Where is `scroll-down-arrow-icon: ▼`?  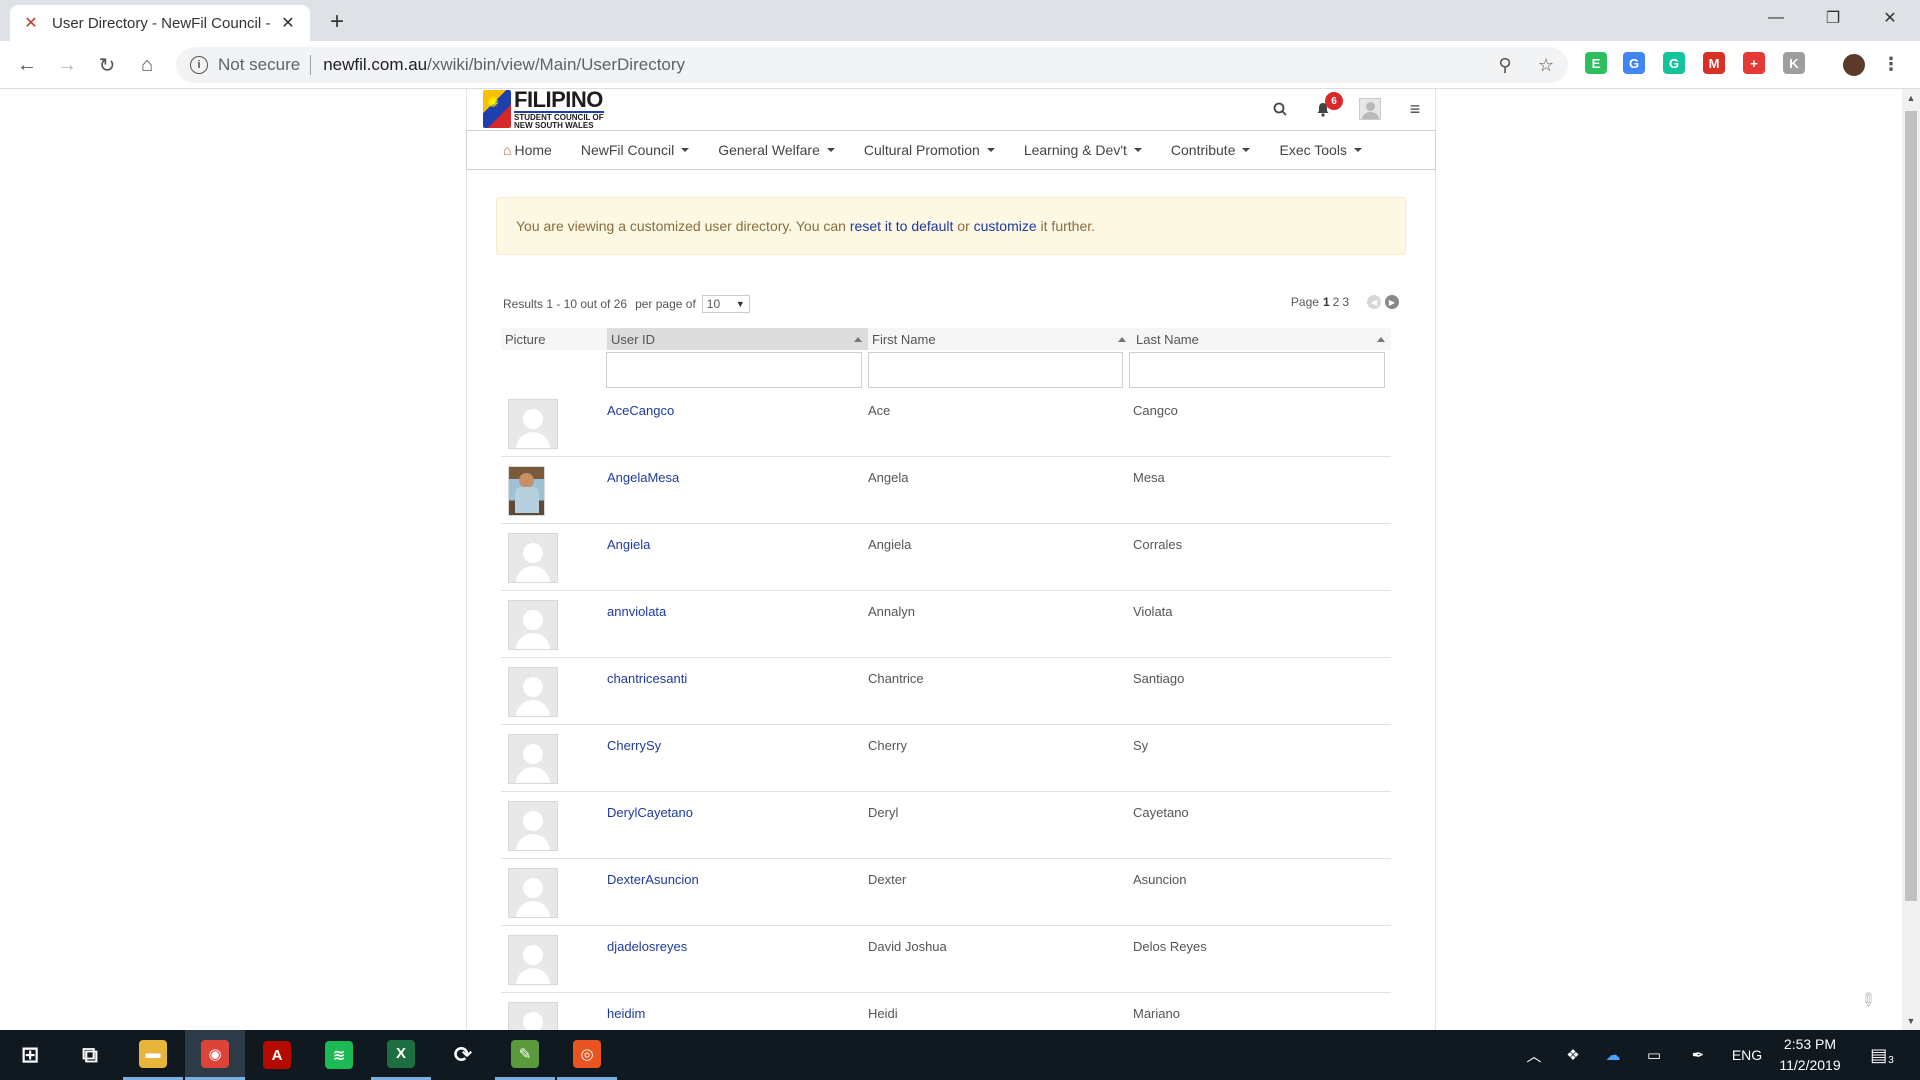 scroll-down-arrow-icon: ▼ is located at coordinates (1911, 1021).